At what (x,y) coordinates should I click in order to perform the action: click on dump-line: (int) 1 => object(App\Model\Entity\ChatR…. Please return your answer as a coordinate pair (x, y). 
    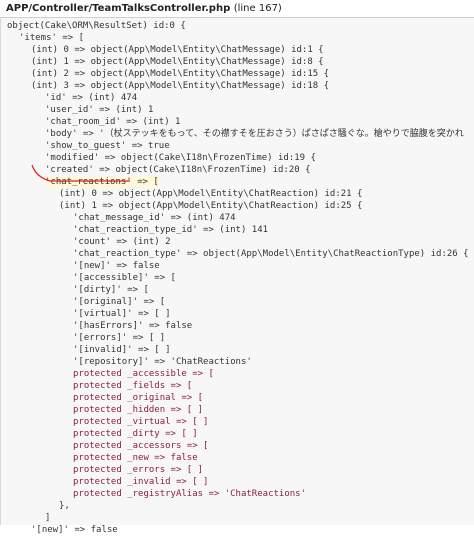
    Looking at the image, I should click on (211, 206).